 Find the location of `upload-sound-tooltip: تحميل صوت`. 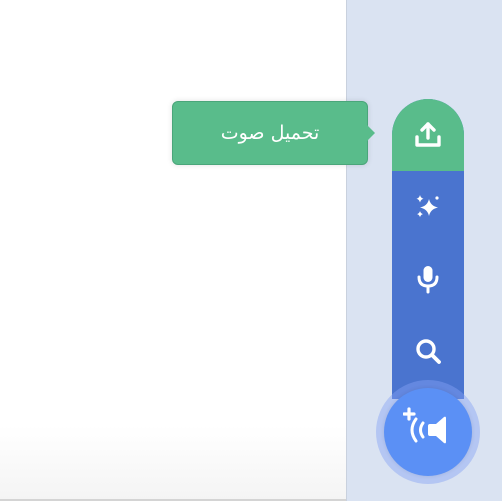

upload-sound-tooltip: تحميل صوت is located at coordinates (270, 133).